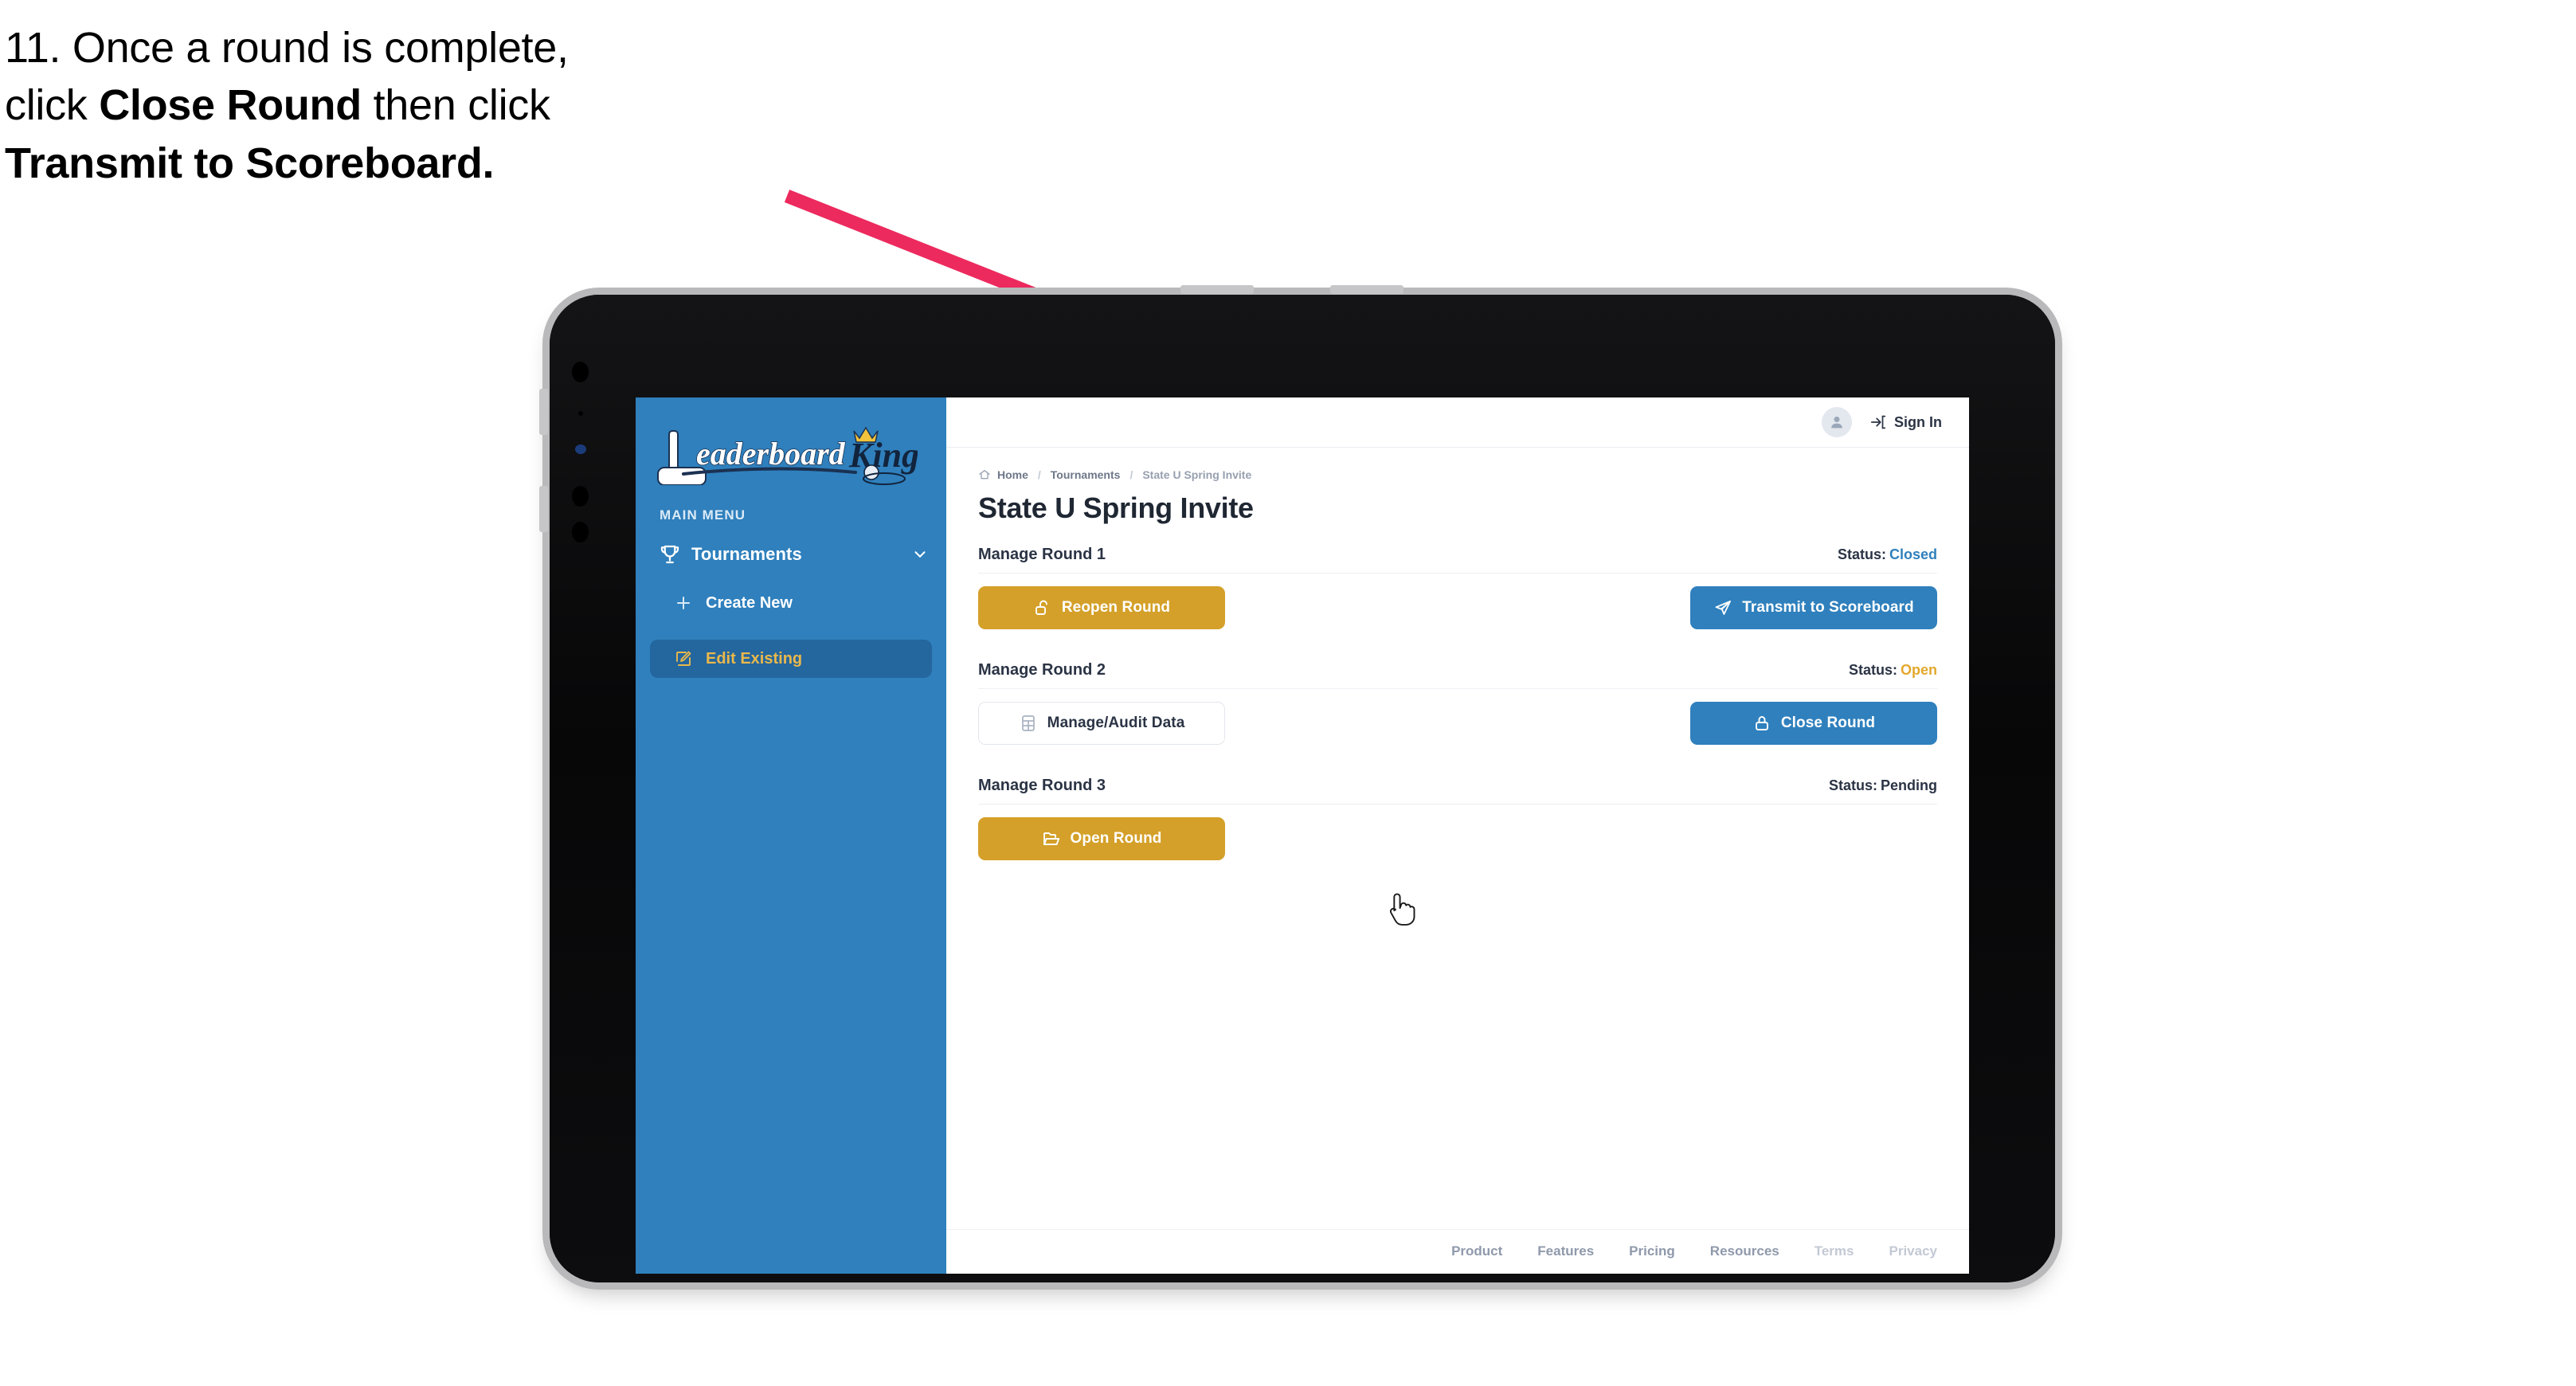 The width and height of the screenshot is (2576, 1386). What do you see at coordinates (1565, 1251) in the screenshot?
I see `footer-link-features: Features` at bounding box center [1565, 1251].